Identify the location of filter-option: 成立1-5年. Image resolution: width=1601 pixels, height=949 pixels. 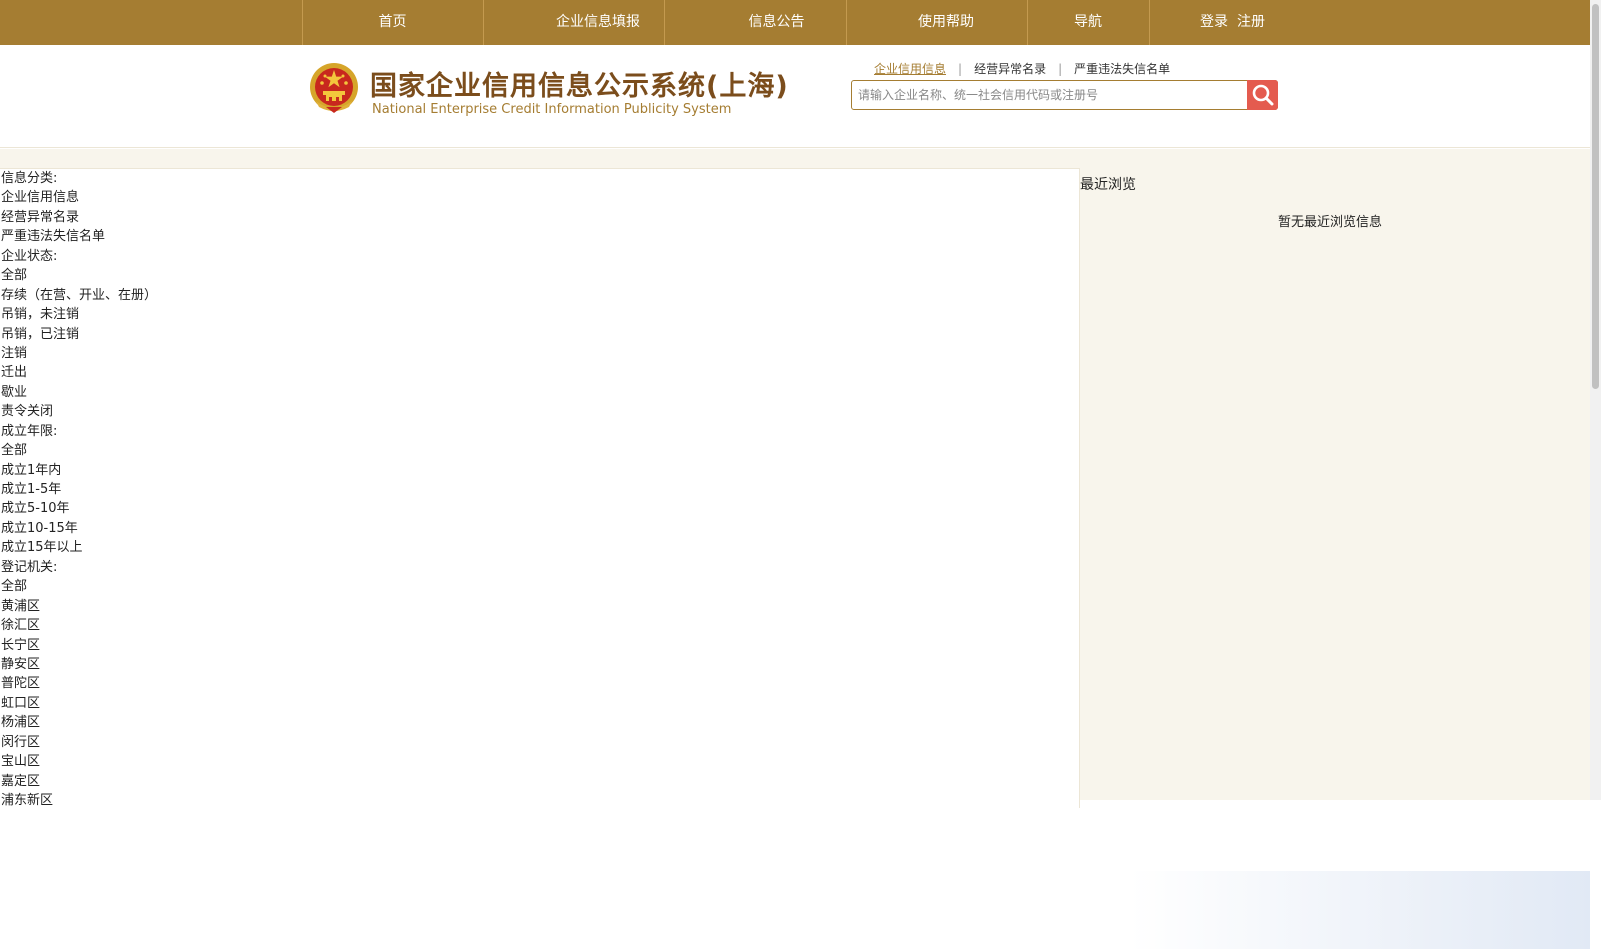
(539, 489).